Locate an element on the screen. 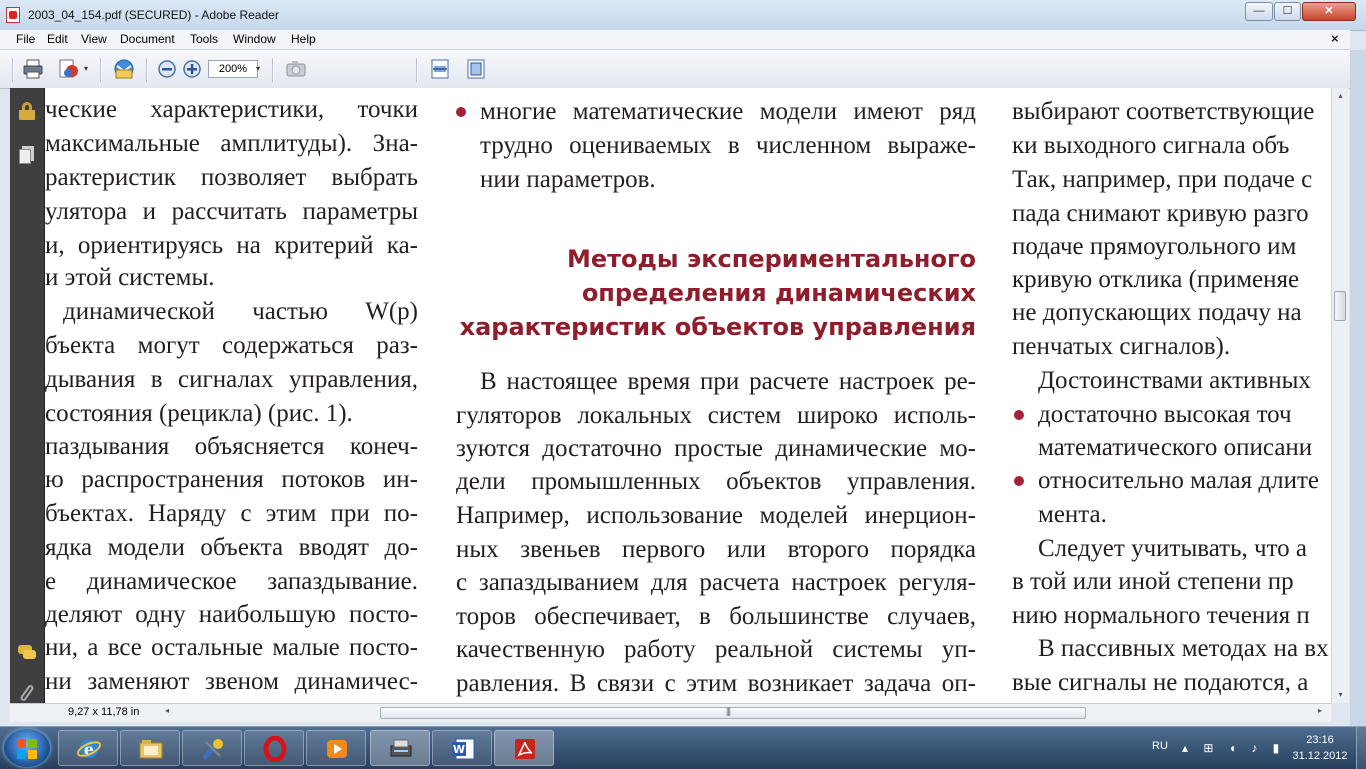 Image resolution: width=1366 pixels, height=769 pixels. text-line: трудно оцениваемых в численном выраже- is located at coordinates (728, 145).